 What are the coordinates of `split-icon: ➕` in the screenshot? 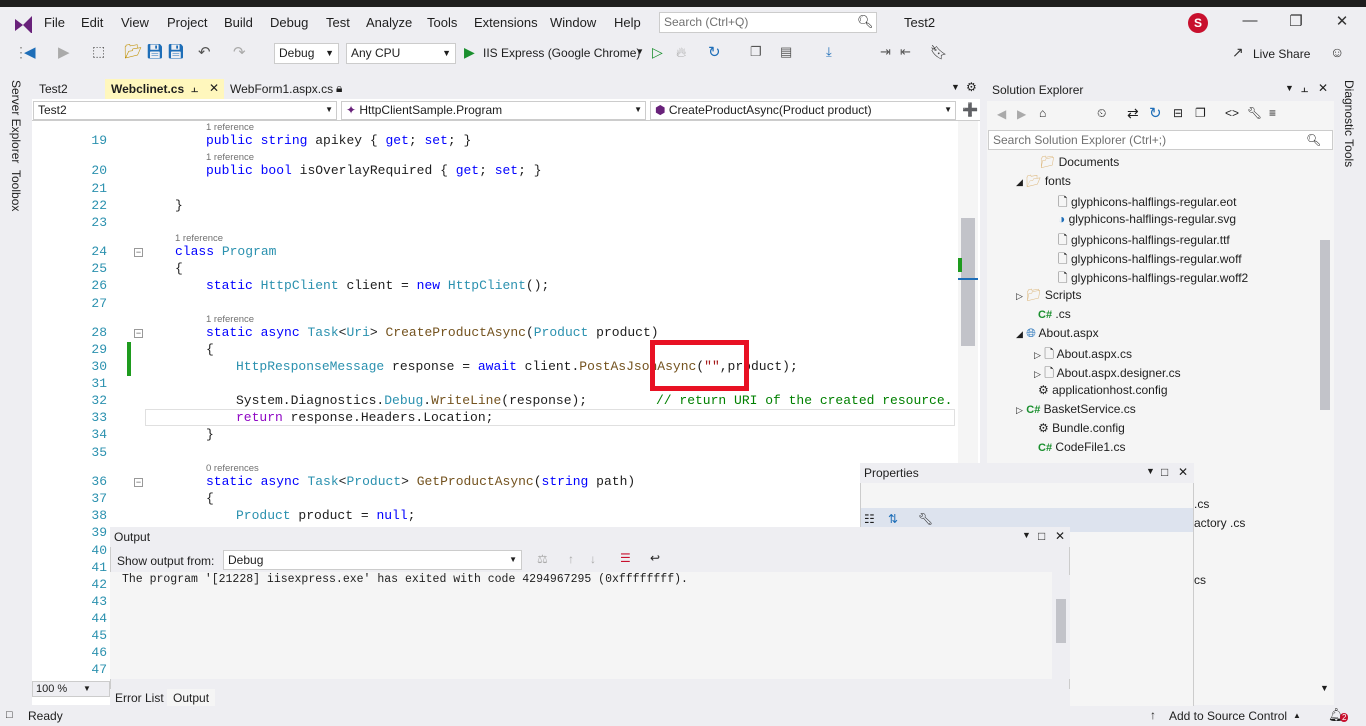 It's located at (970, 110).